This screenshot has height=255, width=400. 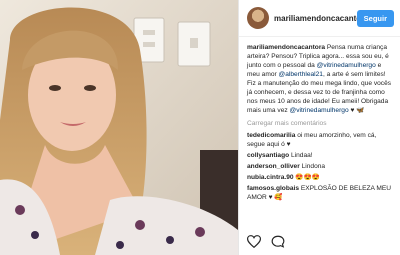 I want to click on post-header: mariliamendoncacantora Seguir, so click(x=319, y=18).